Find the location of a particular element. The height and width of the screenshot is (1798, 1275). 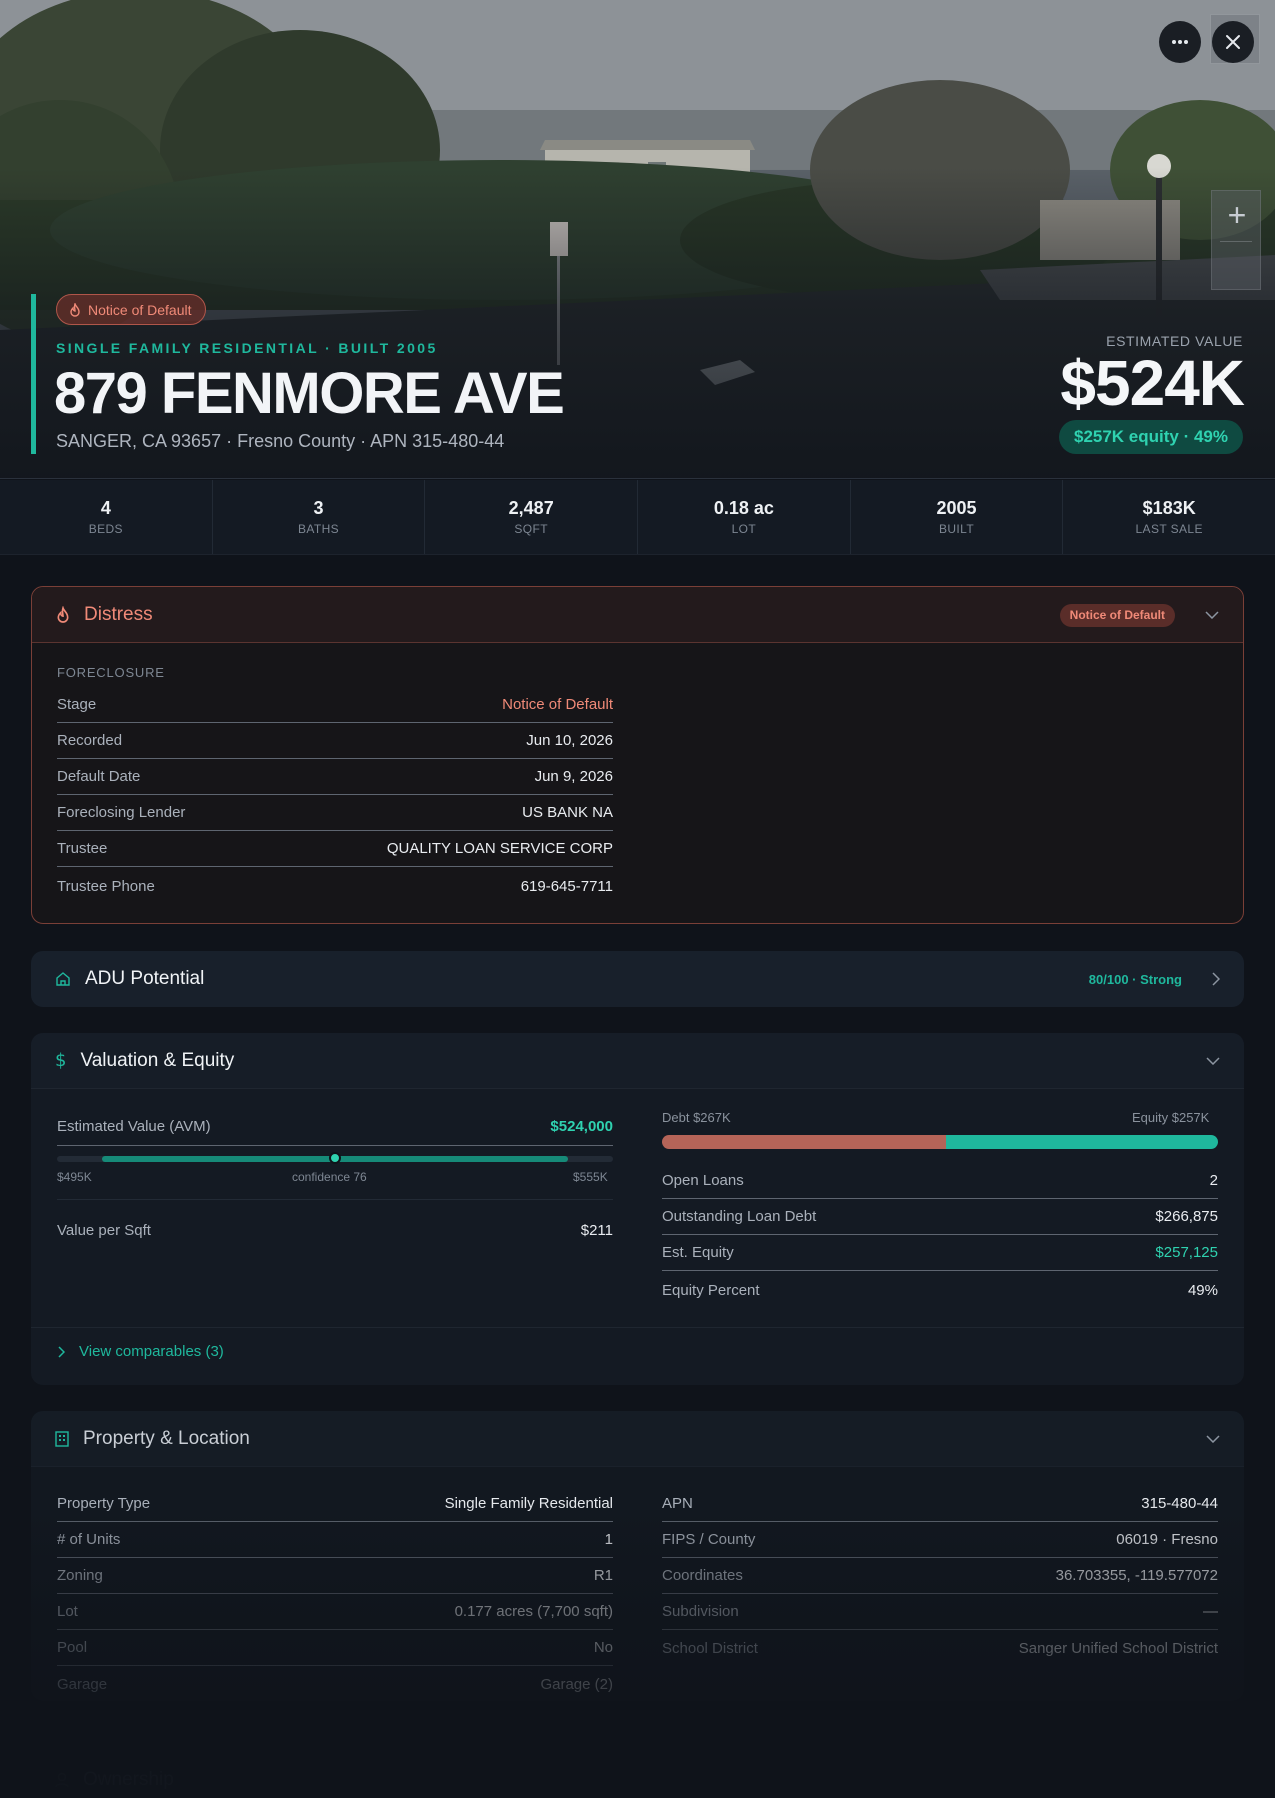

row-value: $211 is located at coordinates (596, 1230).